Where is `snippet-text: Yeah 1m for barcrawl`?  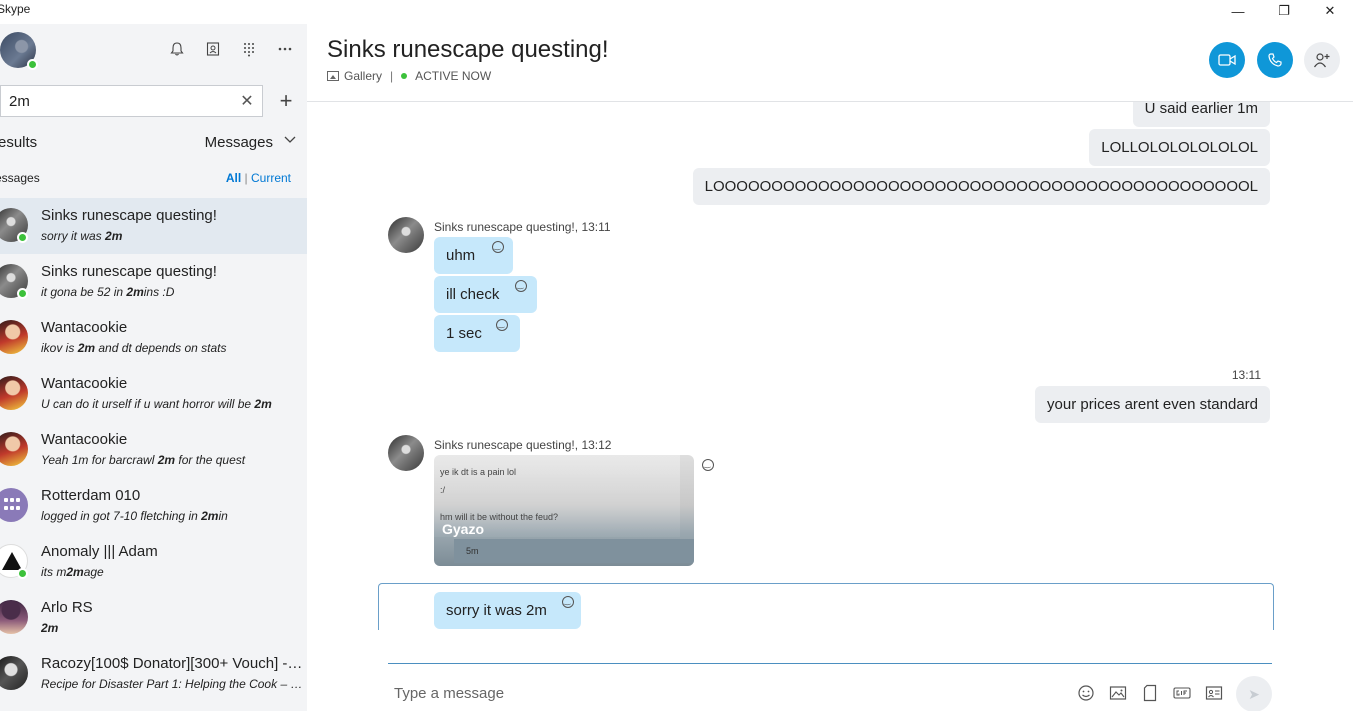 snippet-text: Yeah 1m for barcrawl is located at coordinates (99, 460).